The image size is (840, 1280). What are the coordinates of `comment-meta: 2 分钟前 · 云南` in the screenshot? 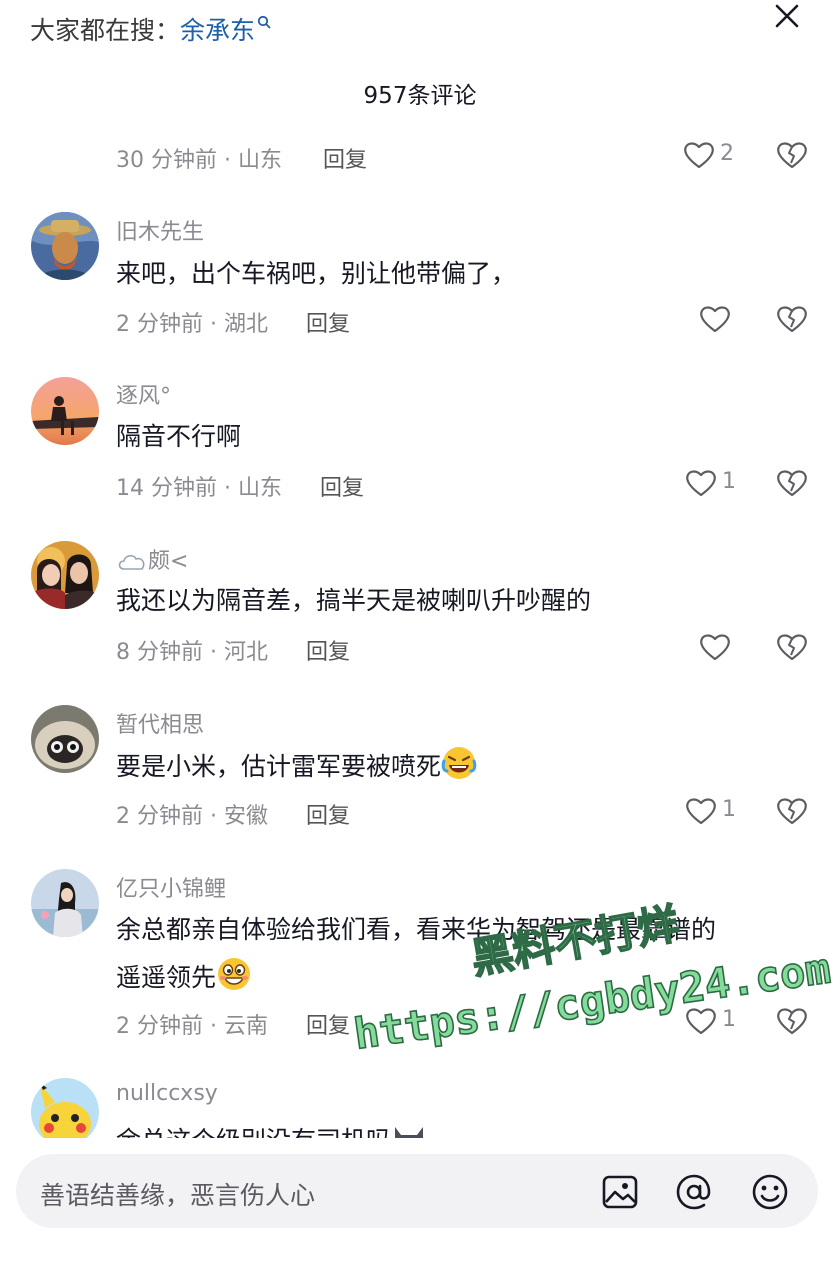 It's located at (192, 1026).